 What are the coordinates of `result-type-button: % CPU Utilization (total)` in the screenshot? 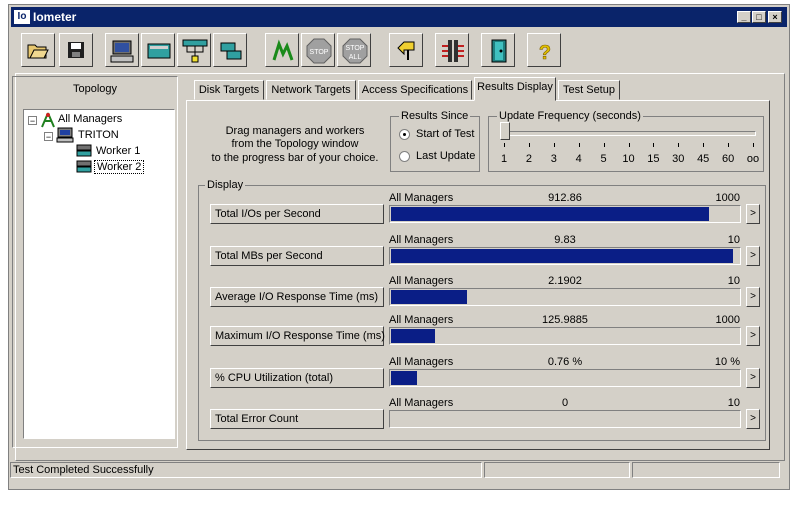 It's located at (297, 378).